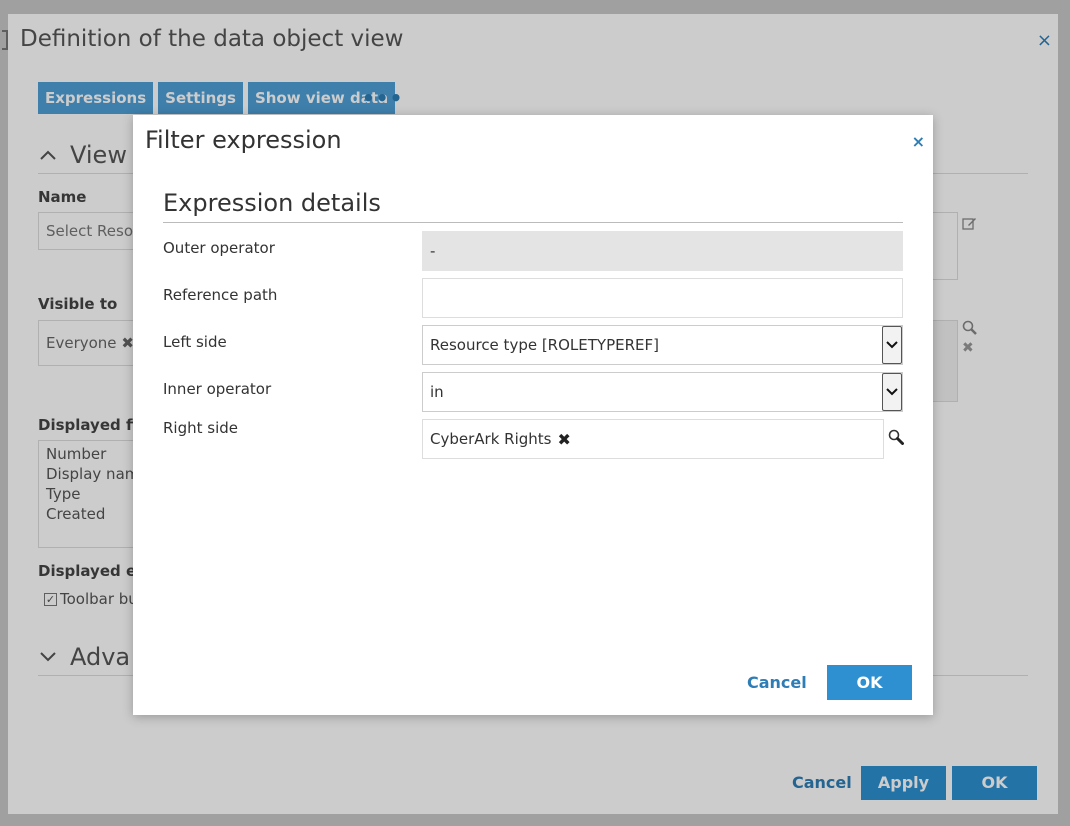  What do you see at coordinates (662, 251) in the screenshot?
I see `outer-operator-field: -` at bounding box center [662, 251].